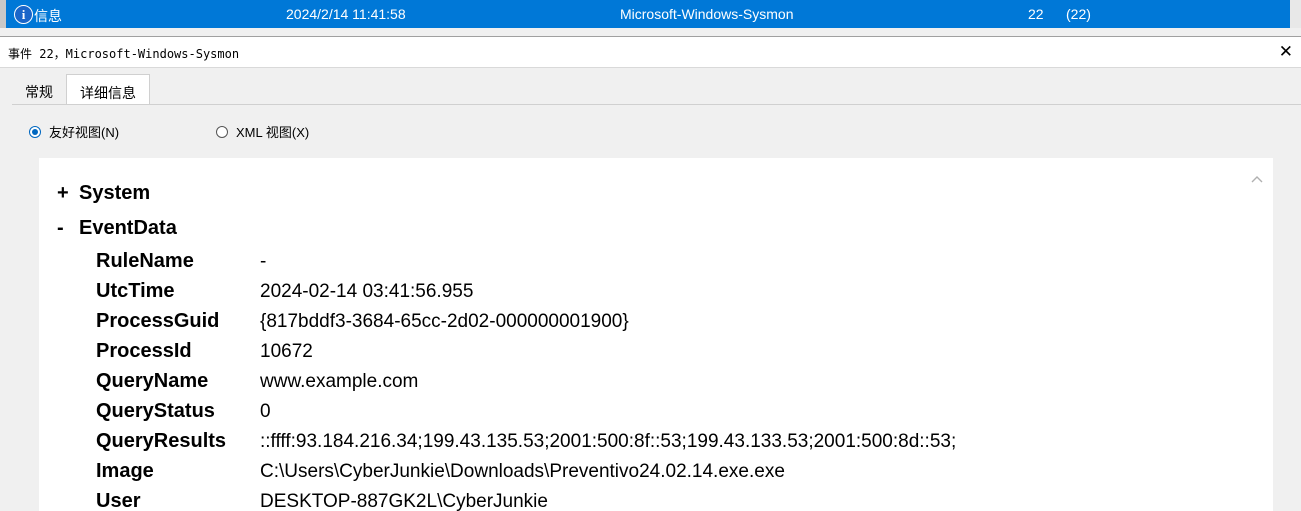 The height and width of the screenshot is (511, 1301). What do you see at coordinates (444, 321) in the screenshot?
I see `field-value: {817bddf3-3684-65cc-2d02-000000001900}` at bounding box center [444, 321].